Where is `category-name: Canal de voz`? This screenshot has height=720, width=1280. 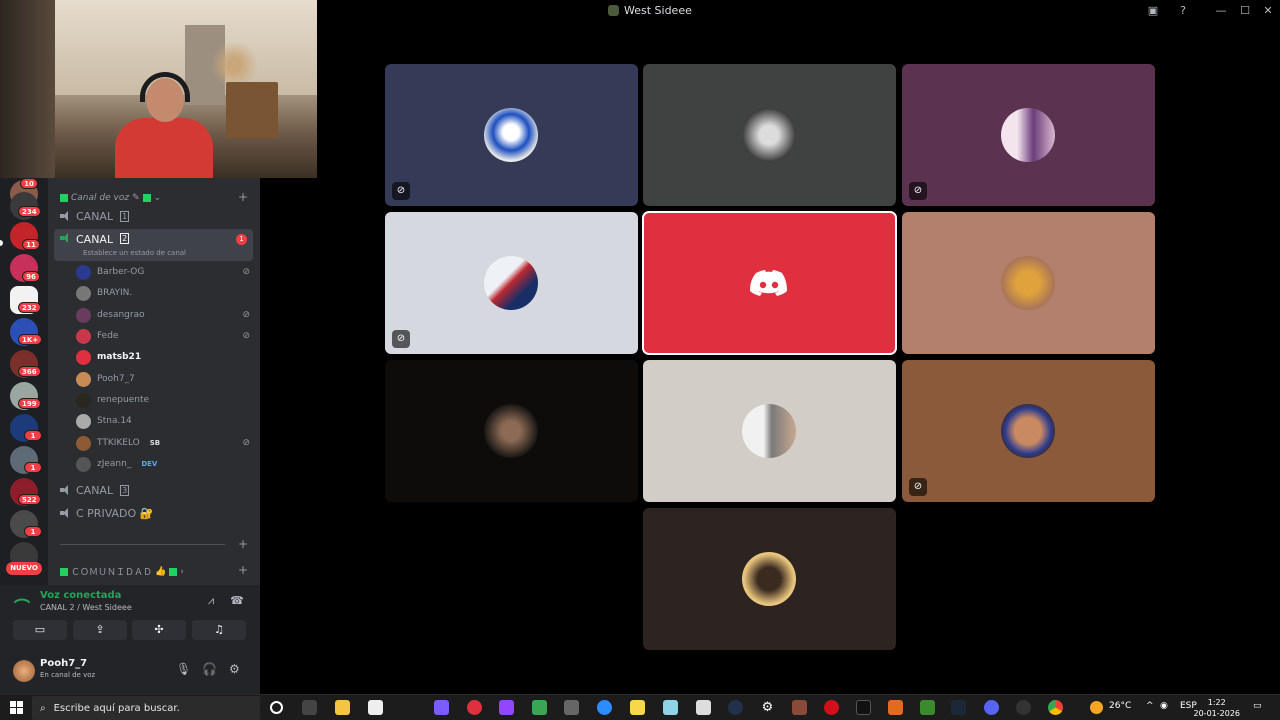 category-name: Canal de voz is located at coordinates (100, 198).